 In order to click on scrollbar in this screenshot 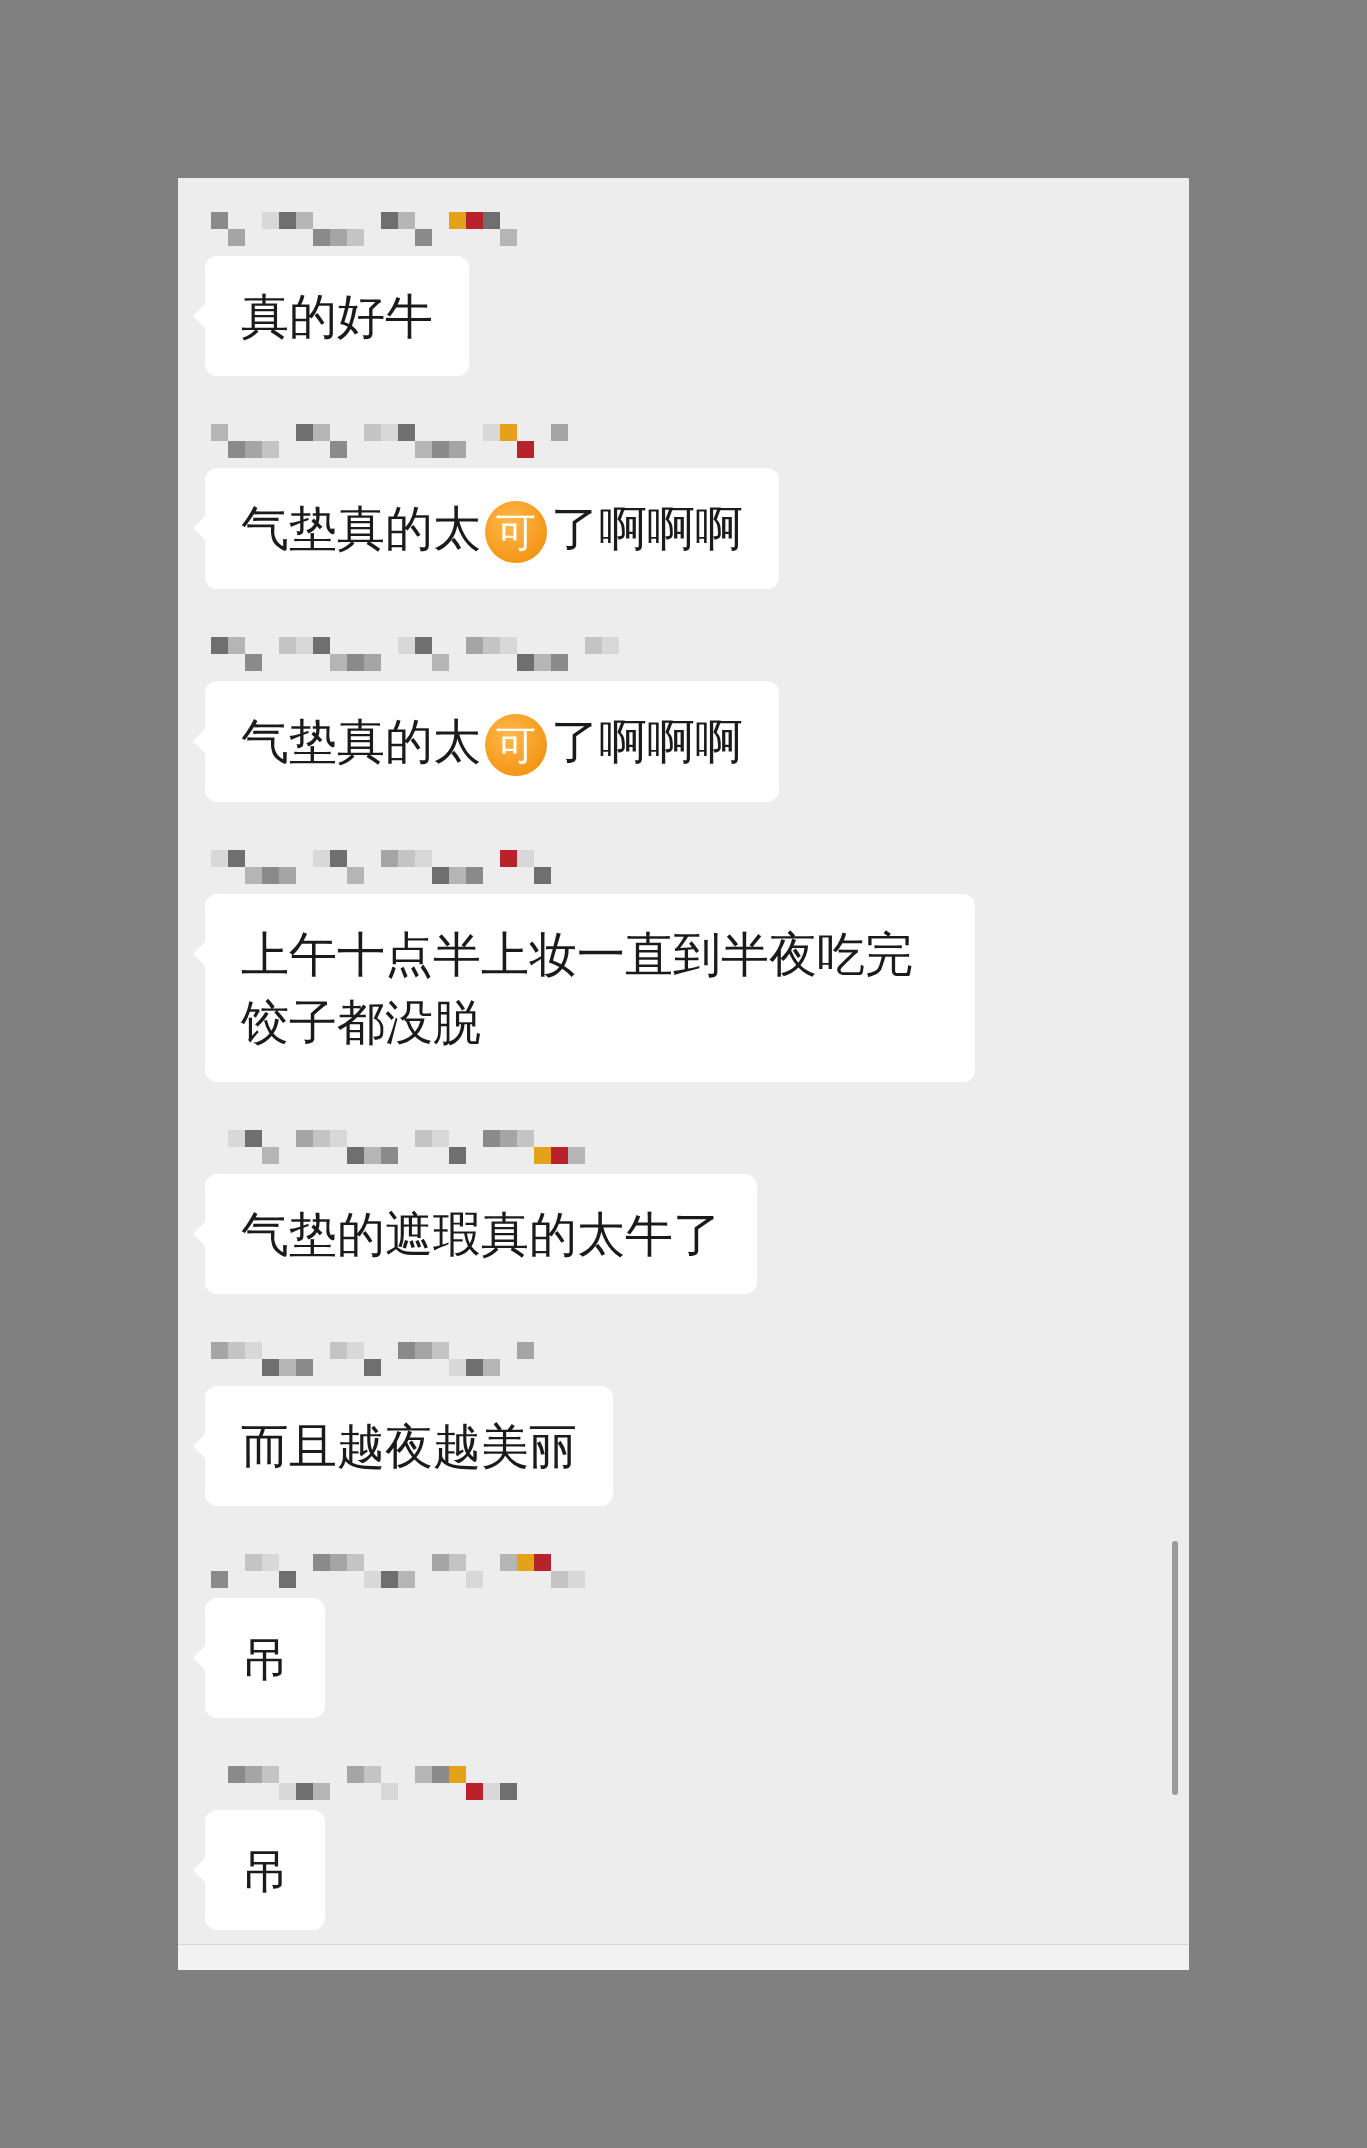, I will do `click(1175, 1668)`.